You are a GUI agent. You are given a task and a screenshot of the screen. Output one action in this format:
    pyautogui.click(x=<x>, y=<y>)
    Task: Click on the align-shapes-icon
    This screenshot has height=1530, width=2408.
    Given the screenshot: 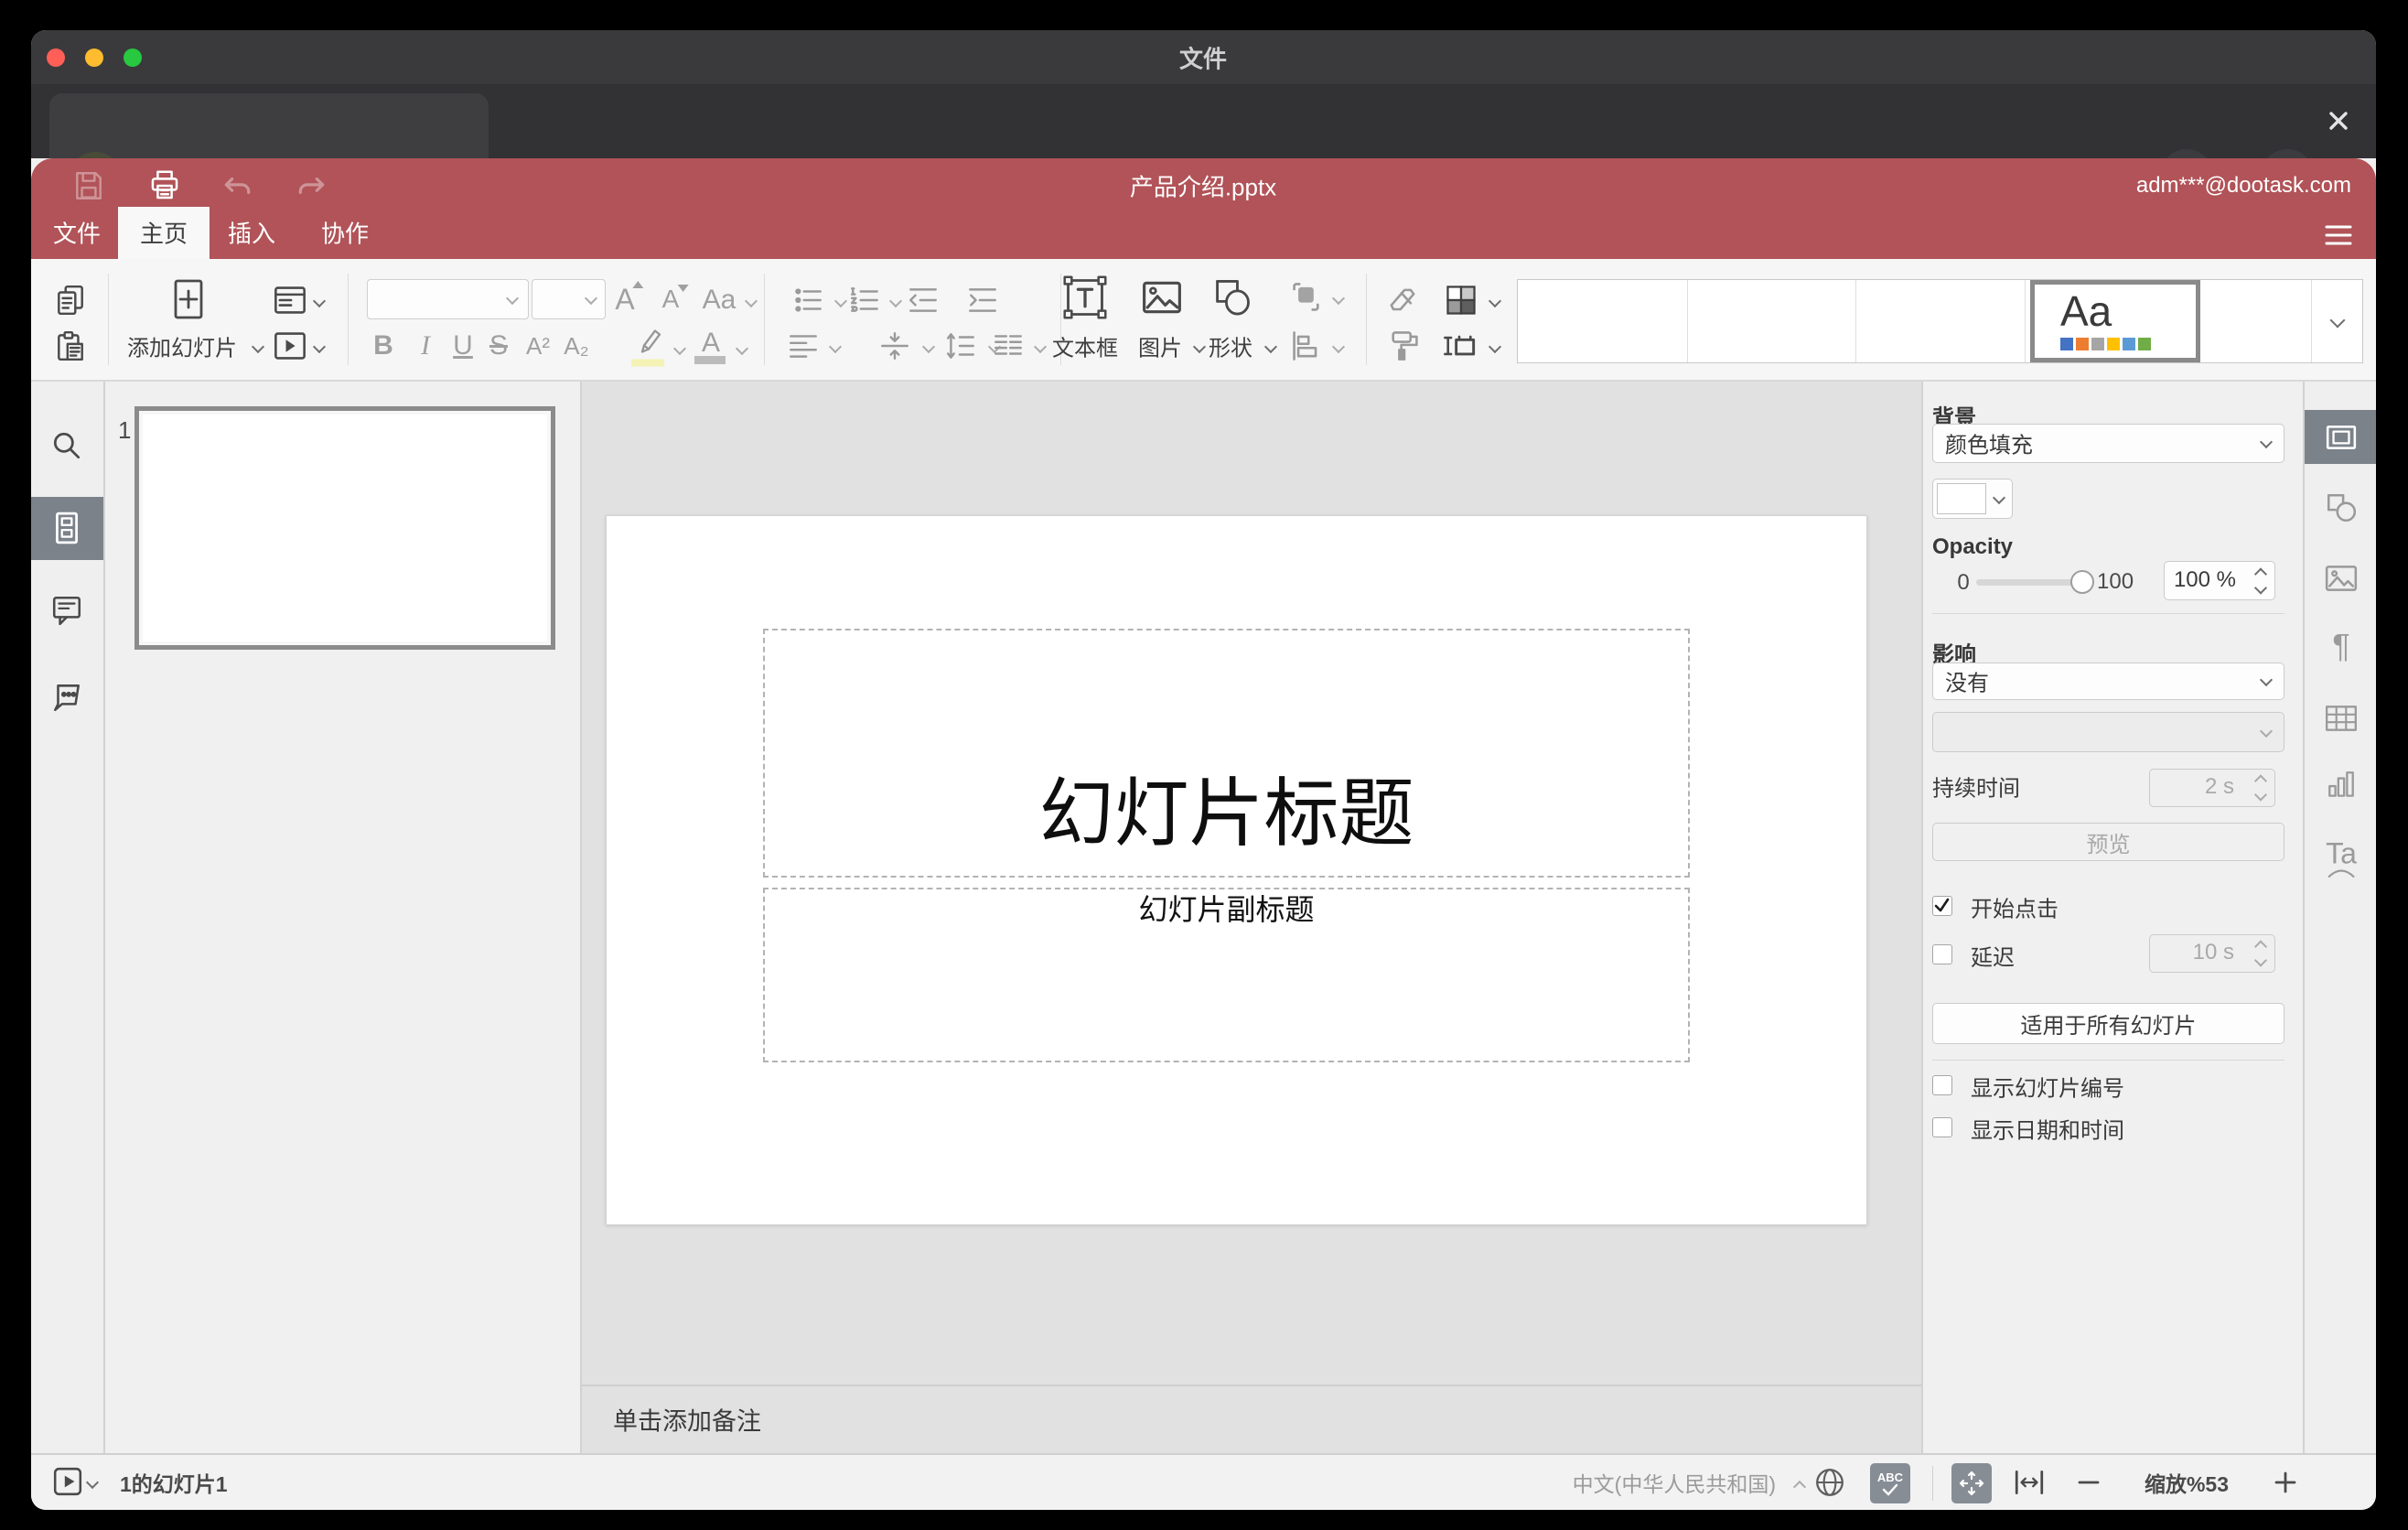 What is the action you would take?
    pyautogui.click(x=1306, y=346)
    